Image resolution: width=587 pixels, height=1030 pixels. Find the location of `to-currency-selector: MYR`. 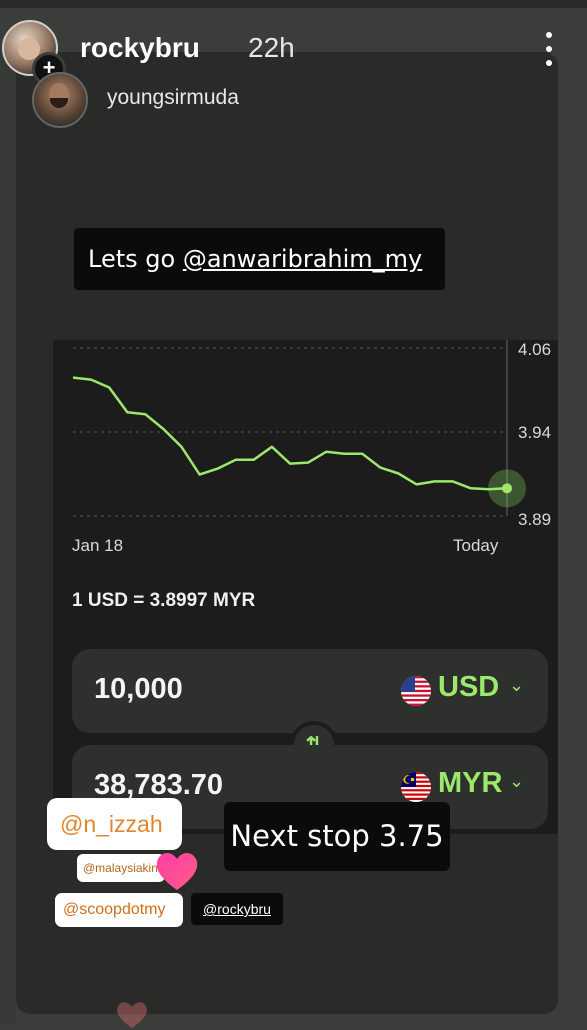

to-currency-selector: MYR is located at coordinates (470, 783).